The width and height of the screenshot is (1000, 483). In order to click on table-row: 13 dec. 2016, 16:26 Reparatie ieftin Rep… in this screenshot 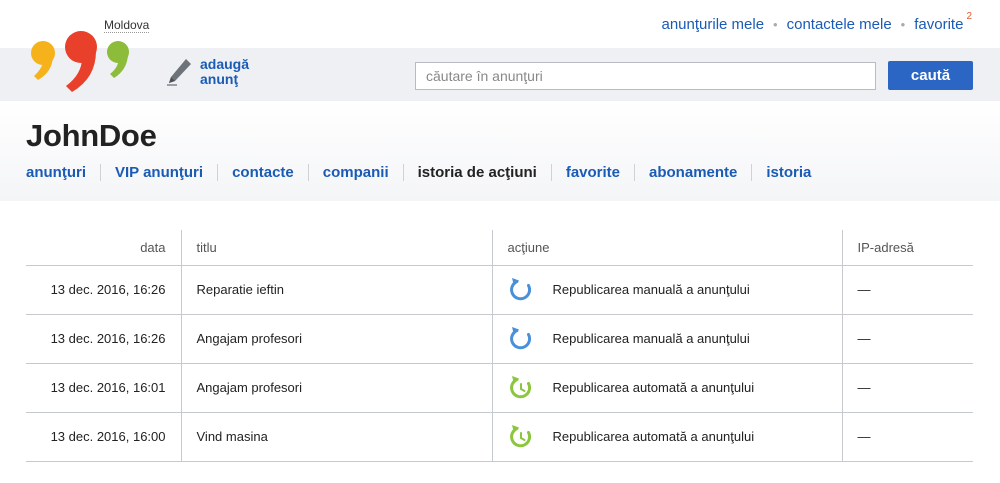, I will do `click(499, 290)`.